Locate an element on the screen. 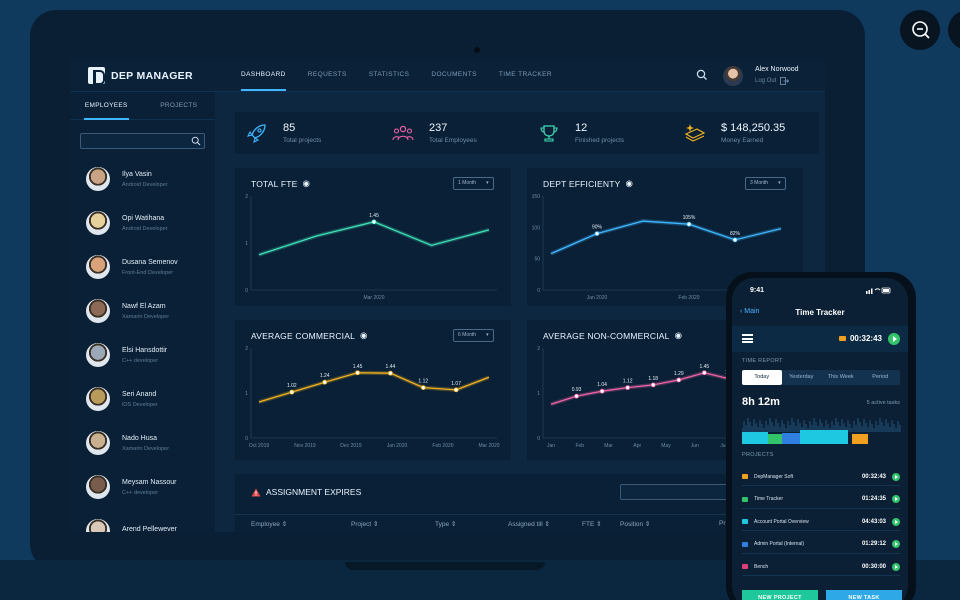  employee-text: Opi Watihana Android Developer is located at coordinates (145, 223).